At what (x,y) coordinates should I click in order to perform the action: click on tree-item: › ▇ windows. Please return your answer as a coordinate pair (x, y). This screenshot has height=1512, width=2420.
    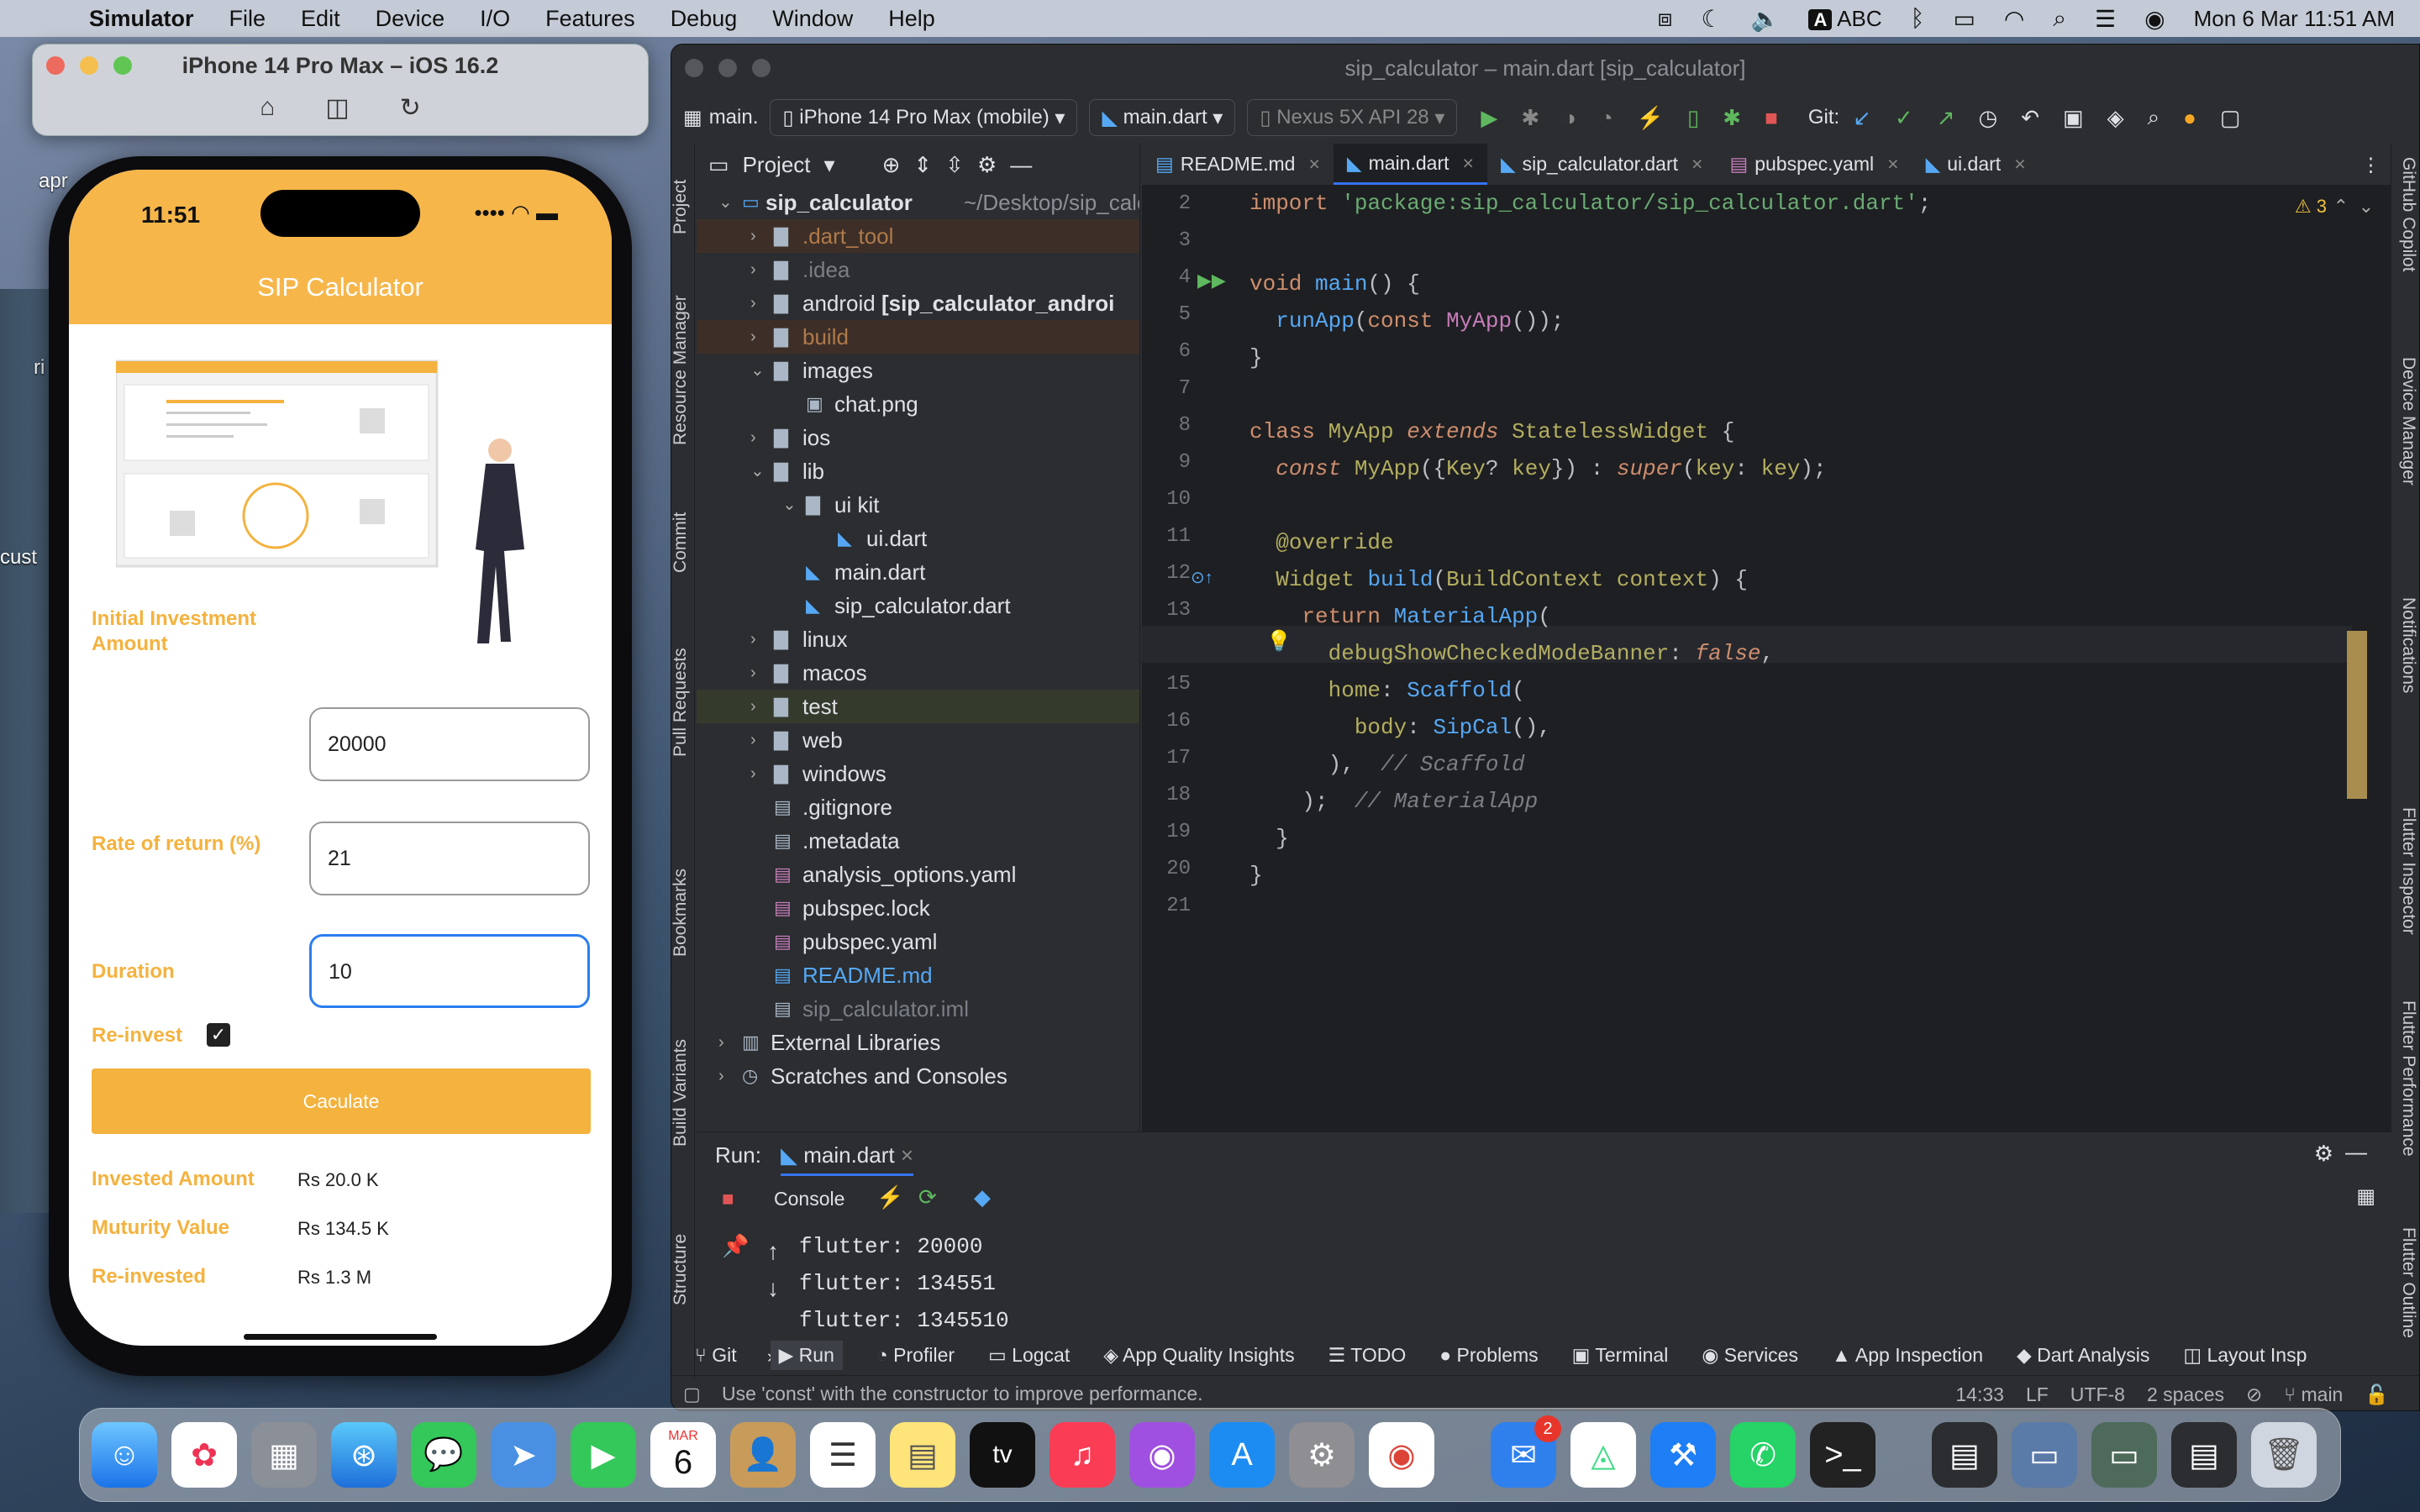
    Looking at the image, I should click on (918, 773).